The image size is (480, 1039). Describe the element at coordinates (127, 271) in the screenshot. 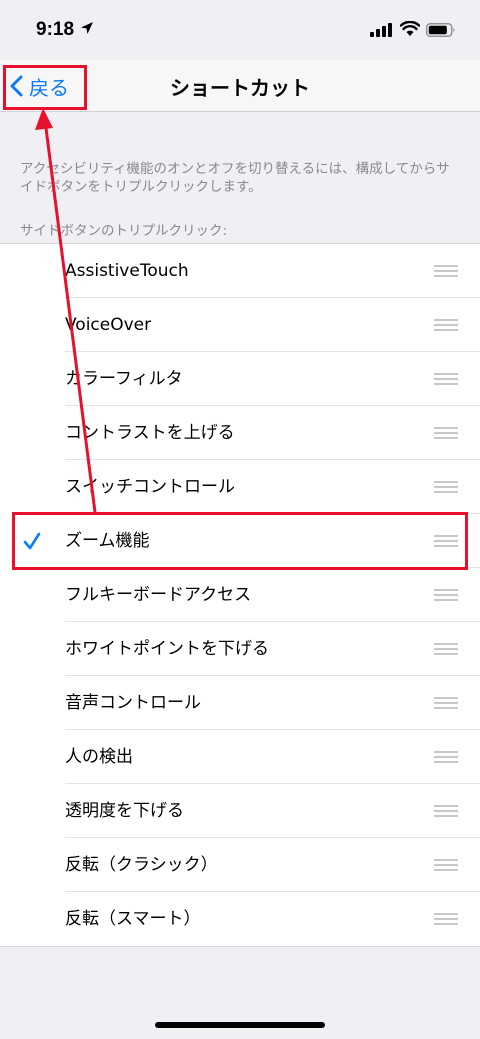

I see `list-item-label: AssistiveTouch` at that location.